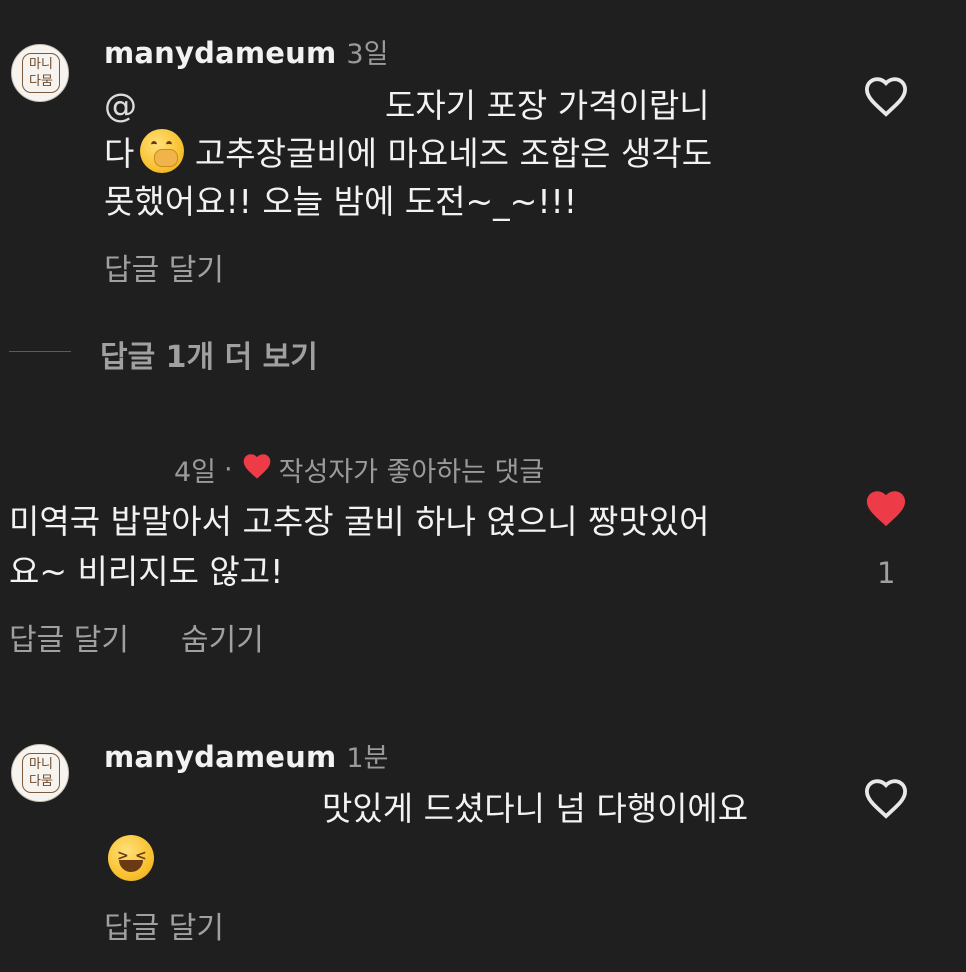 Image resolution: width=966 pixels, height=972 pixels. What do you see at coordinates (40, 351) in the screenshot?
I see `divider-line` at bounding box center [40, 351].